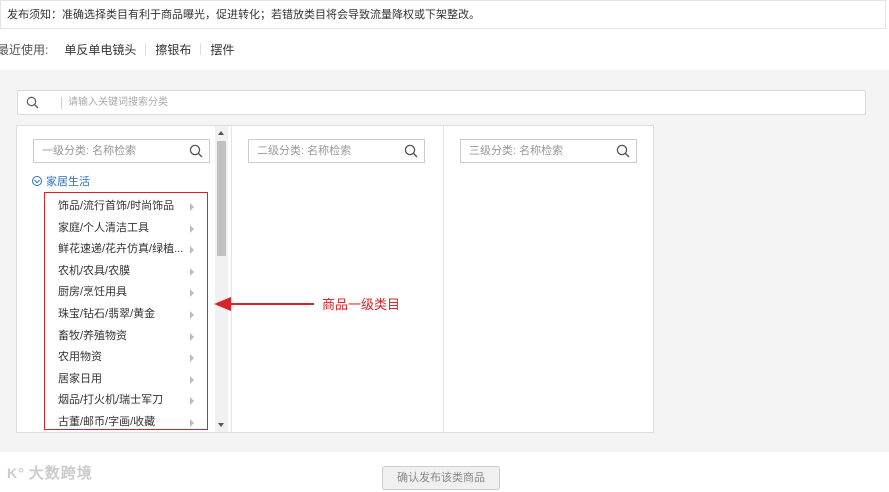 This screenshot has width=889, height=492. What do you see at coordinates (222, 50) in the screenshot?
I see `recent-item: 摆件` at bounding box center [222, 50].